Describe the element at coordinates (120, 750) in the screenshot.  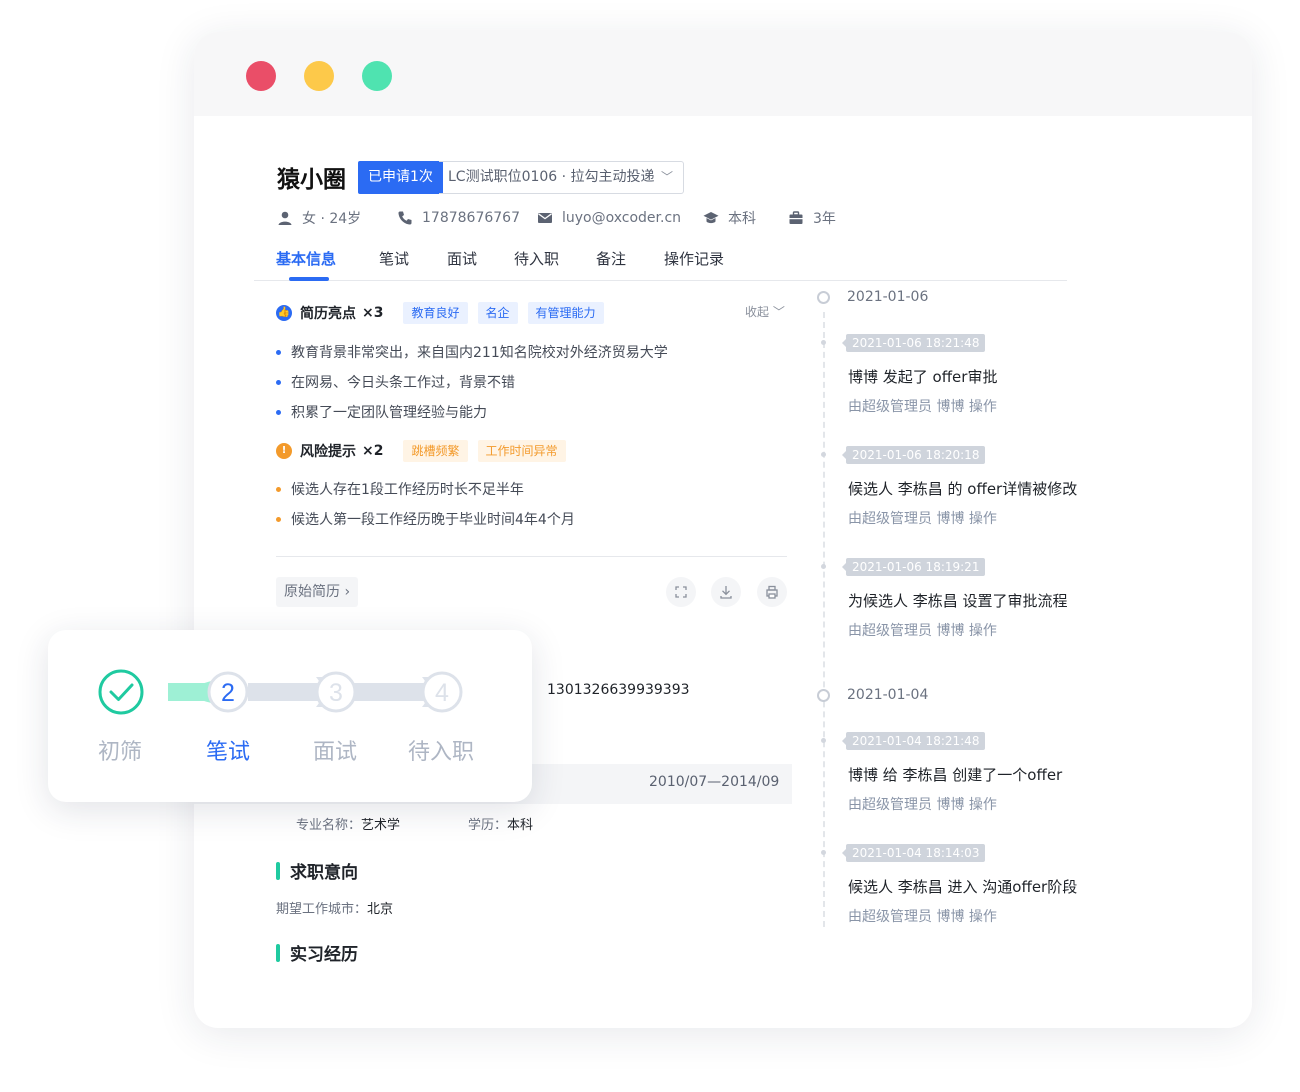
I see `step-label-screening: 初筛` at that location.